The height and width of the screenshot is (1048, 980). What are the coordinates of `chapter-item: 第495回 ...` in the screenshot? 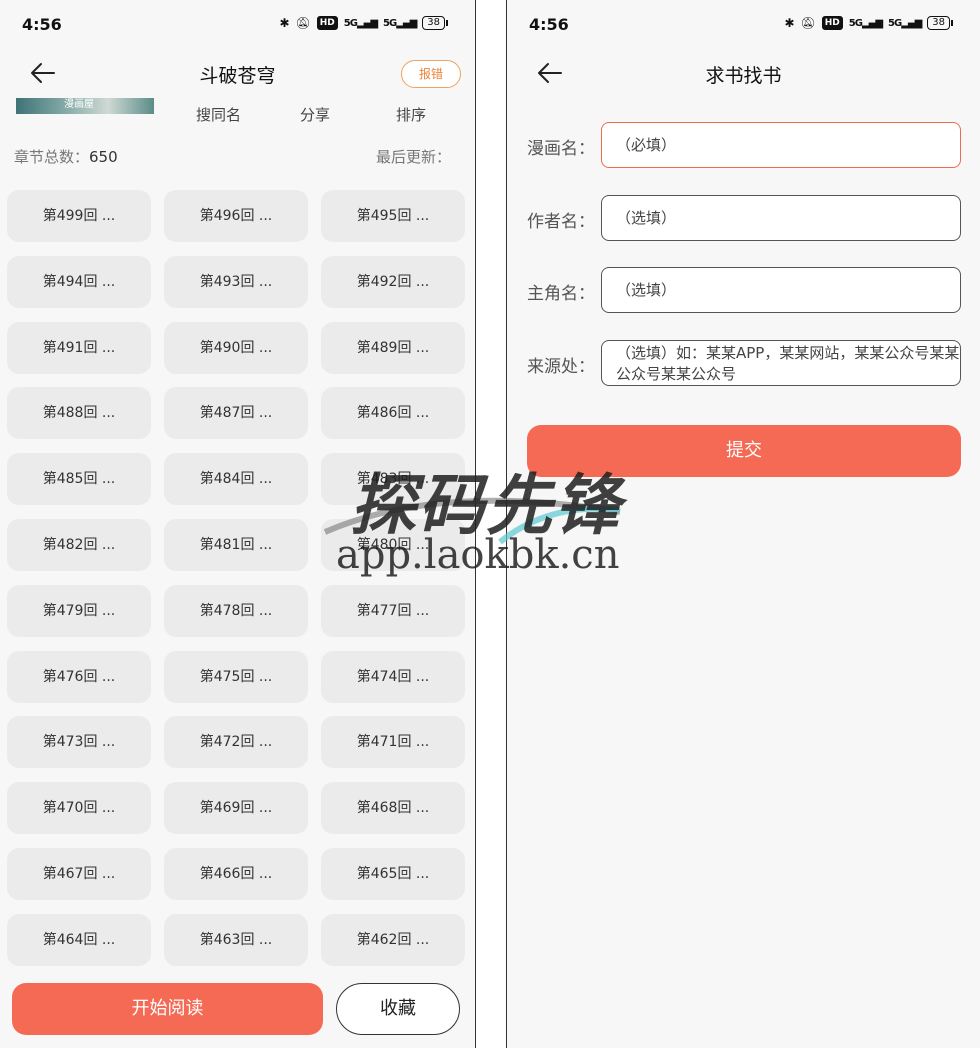 It's located at (393, 216).